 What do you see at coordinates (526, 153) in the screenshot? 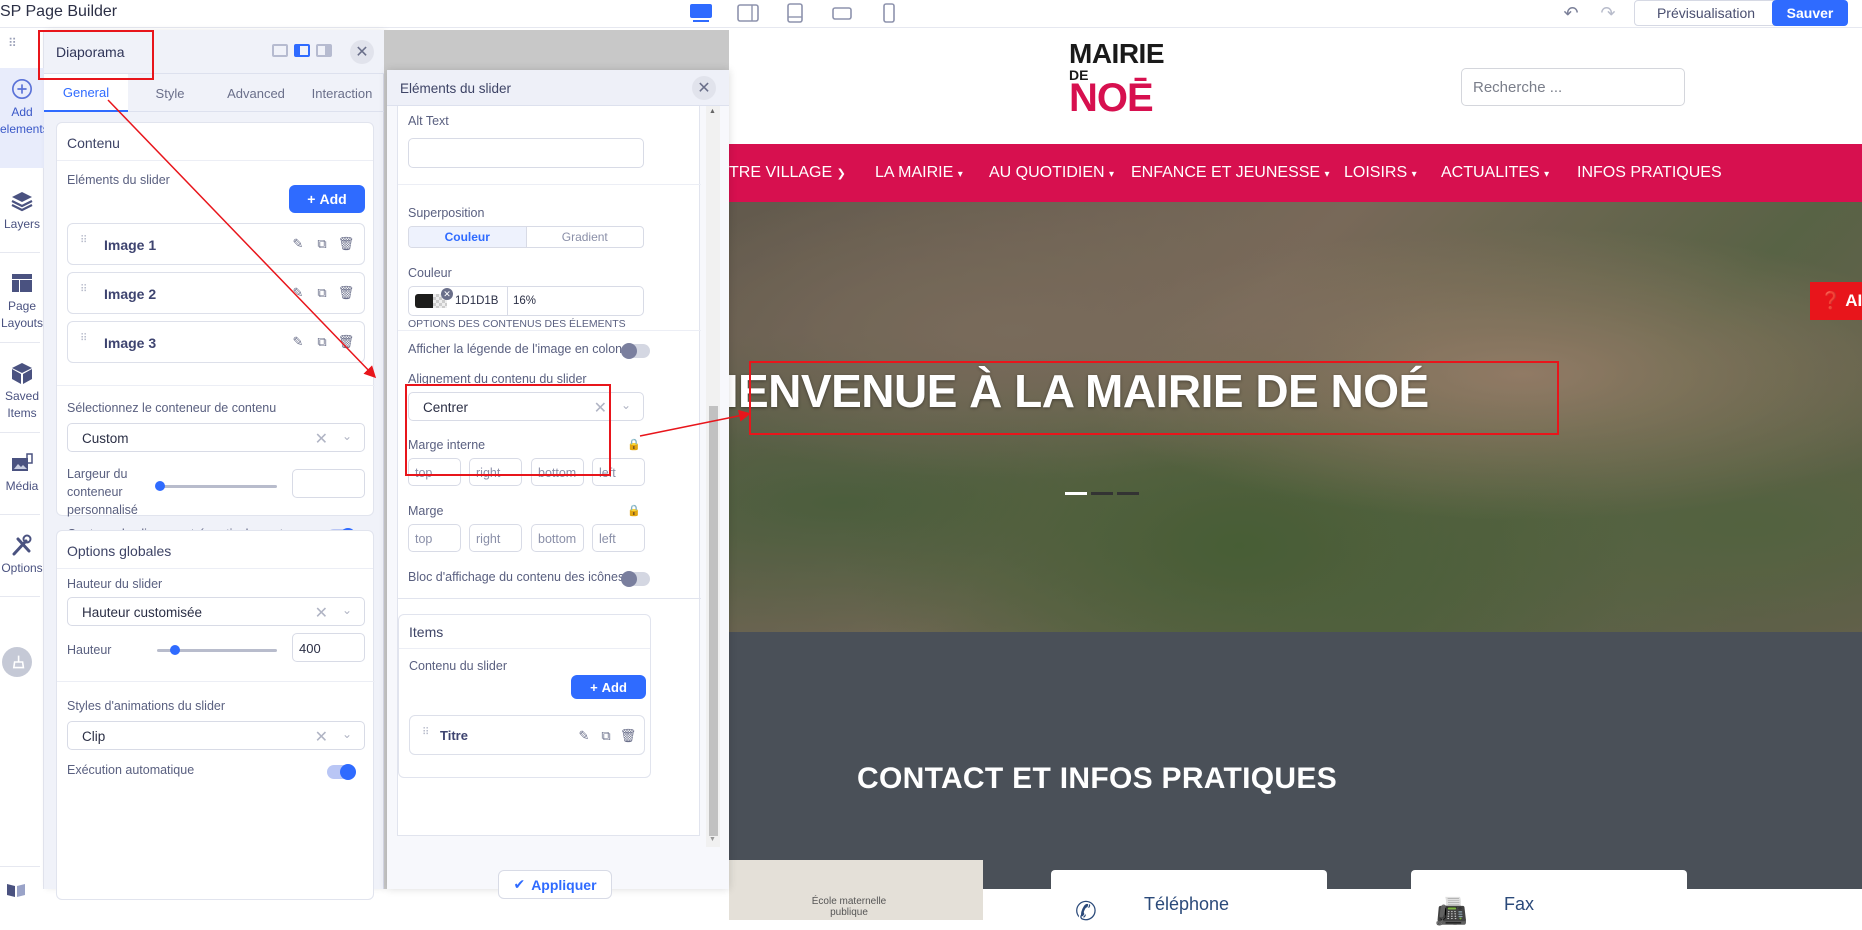
I see `alt-text-input` at bounding box center [526, 153].